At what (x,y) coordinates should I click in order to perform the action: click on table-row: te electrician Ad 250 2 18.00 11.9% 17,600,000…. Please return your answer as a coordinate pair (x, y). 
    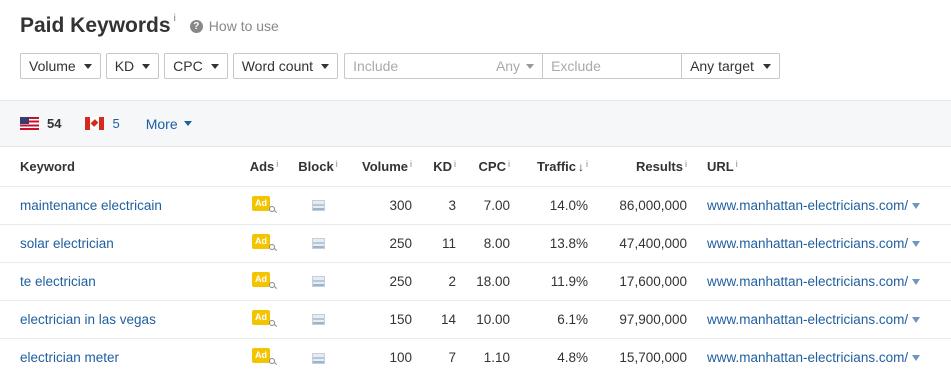
    Looking at the image, I should click on (475, 280).